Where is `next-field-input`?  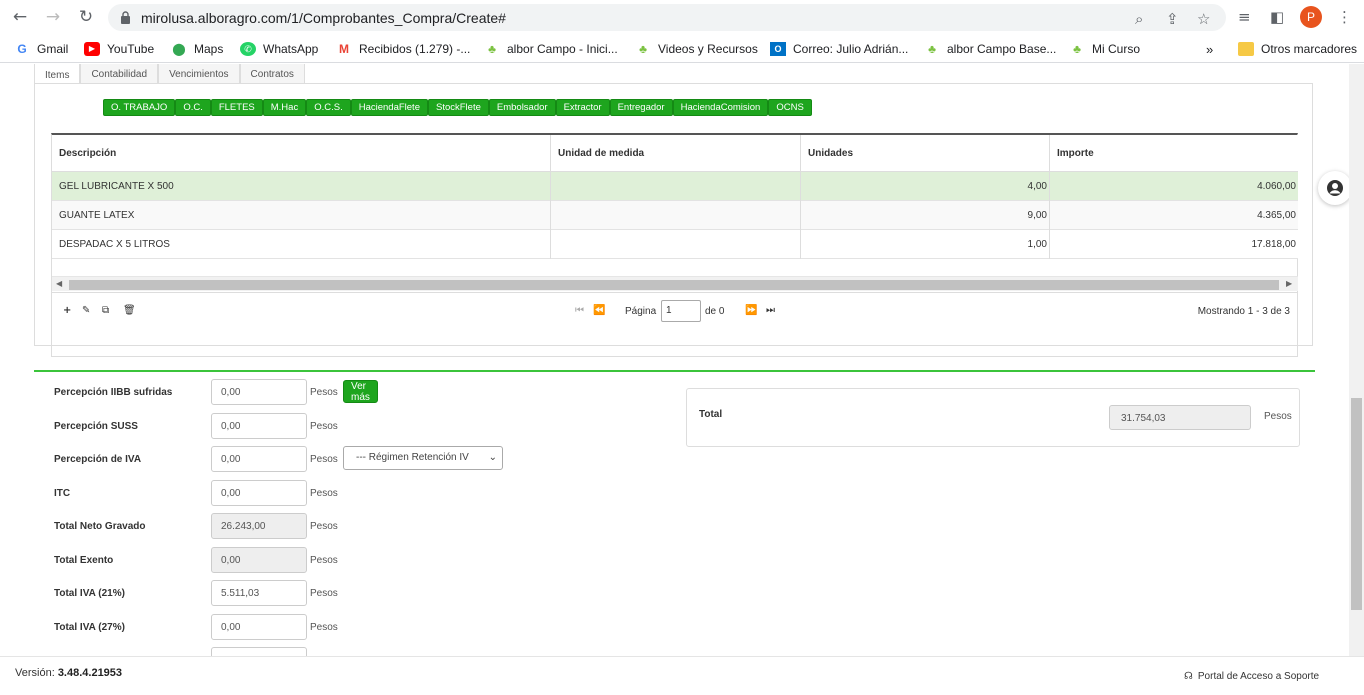
next-field-input is located at coordinates (259, 651).